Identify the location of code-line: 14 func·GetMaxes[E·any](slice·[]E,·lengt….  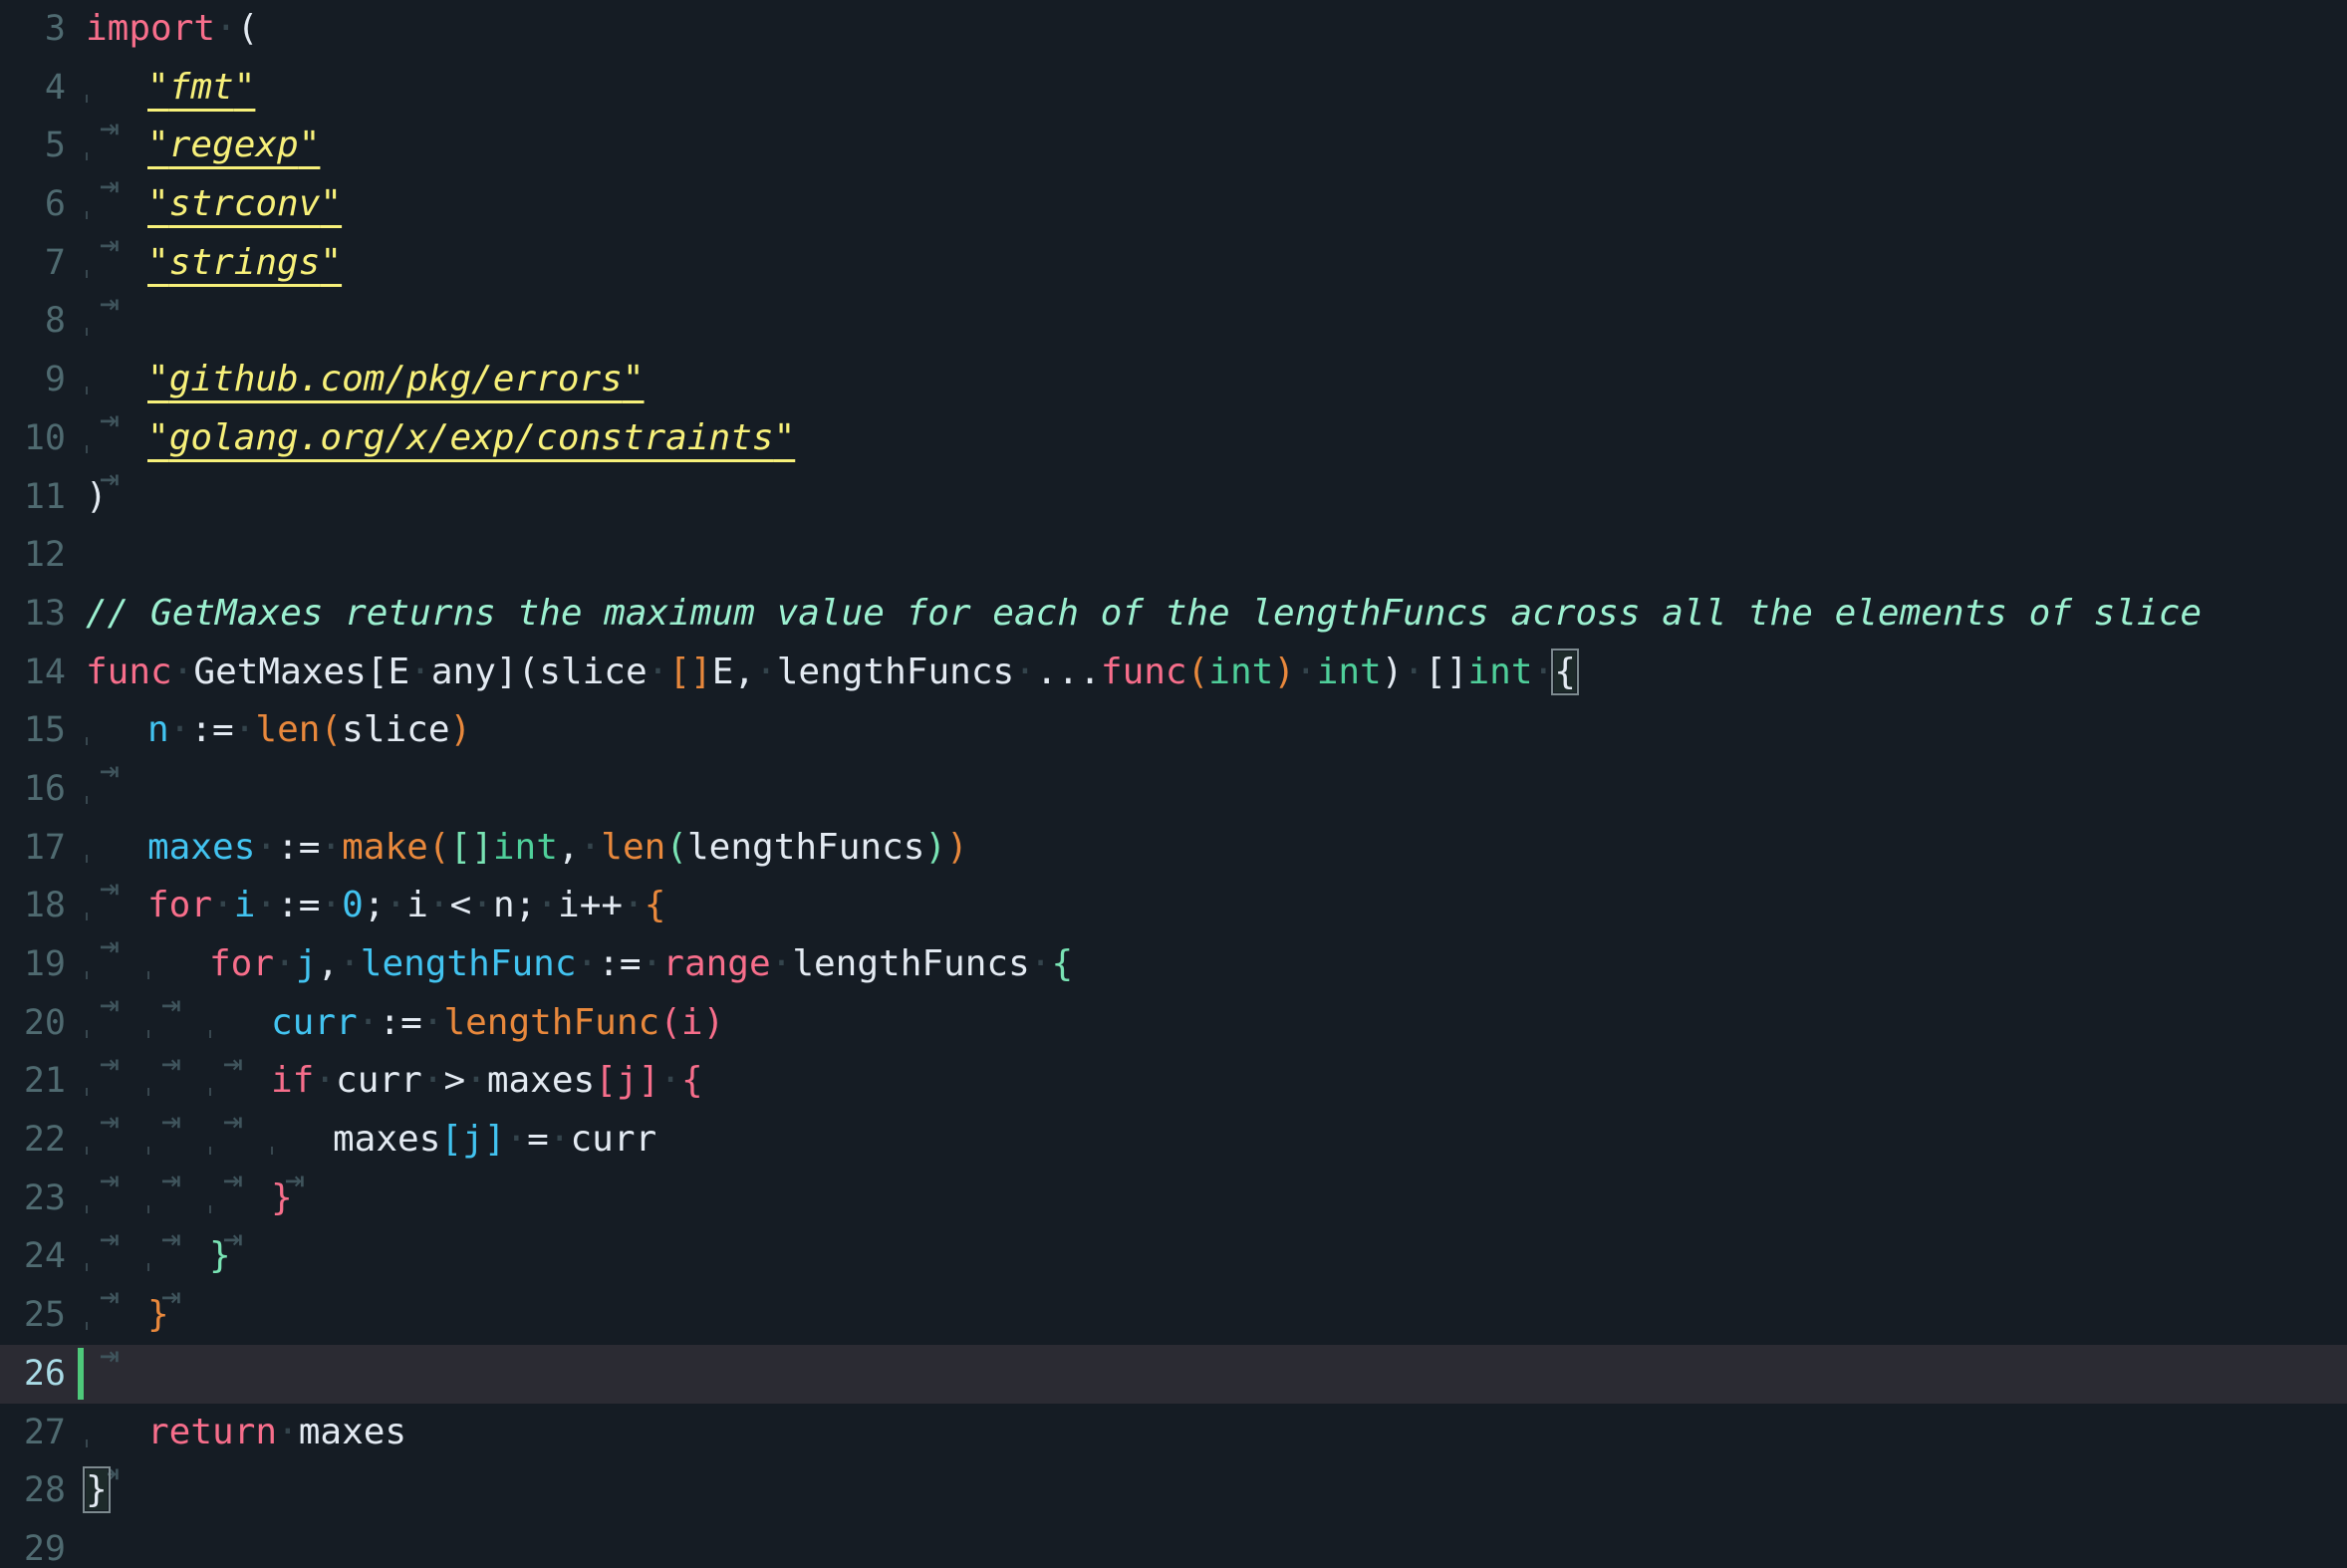
(1173, 673).